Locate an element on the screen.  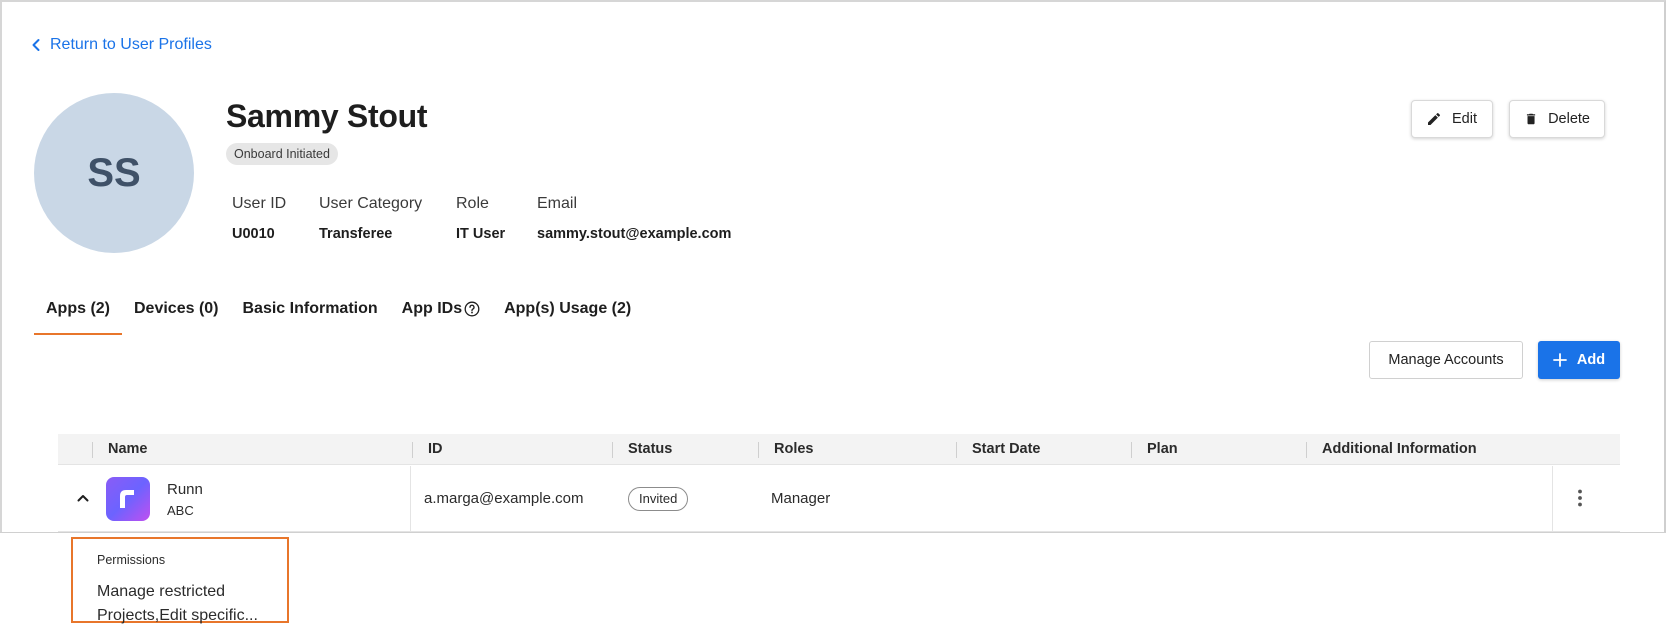
tab-devices-label: Devices (0) is located at coordinates (176, 308).